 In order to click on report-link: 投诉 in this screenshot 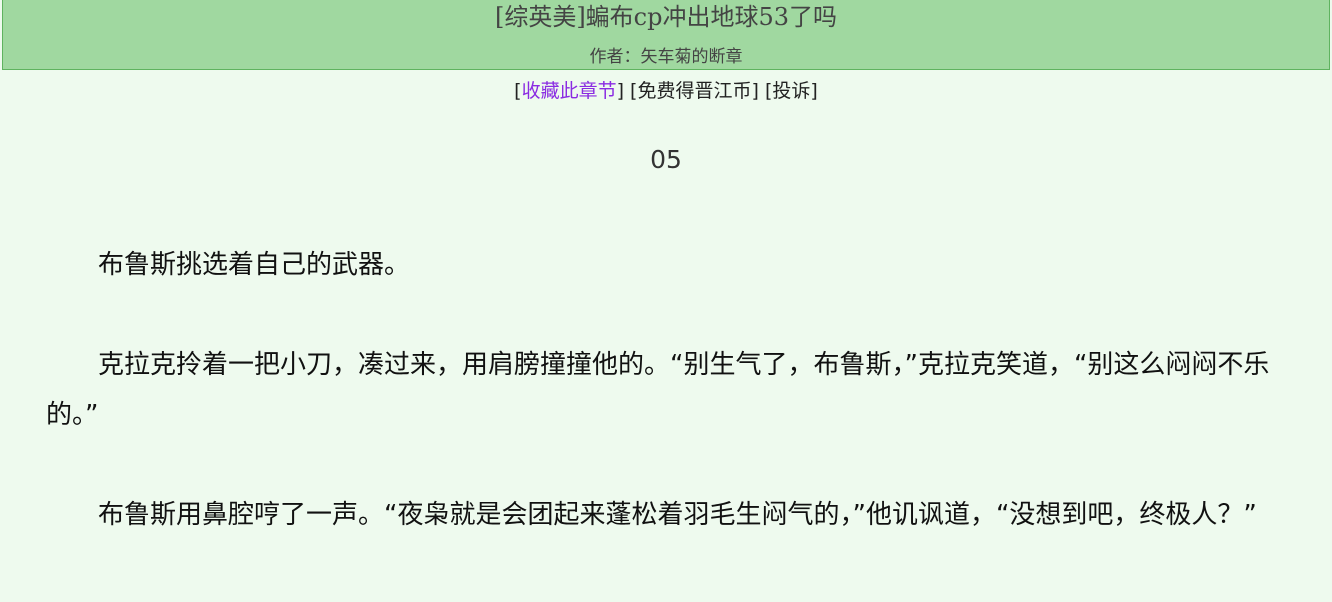, I will do `click(791, 91)`.